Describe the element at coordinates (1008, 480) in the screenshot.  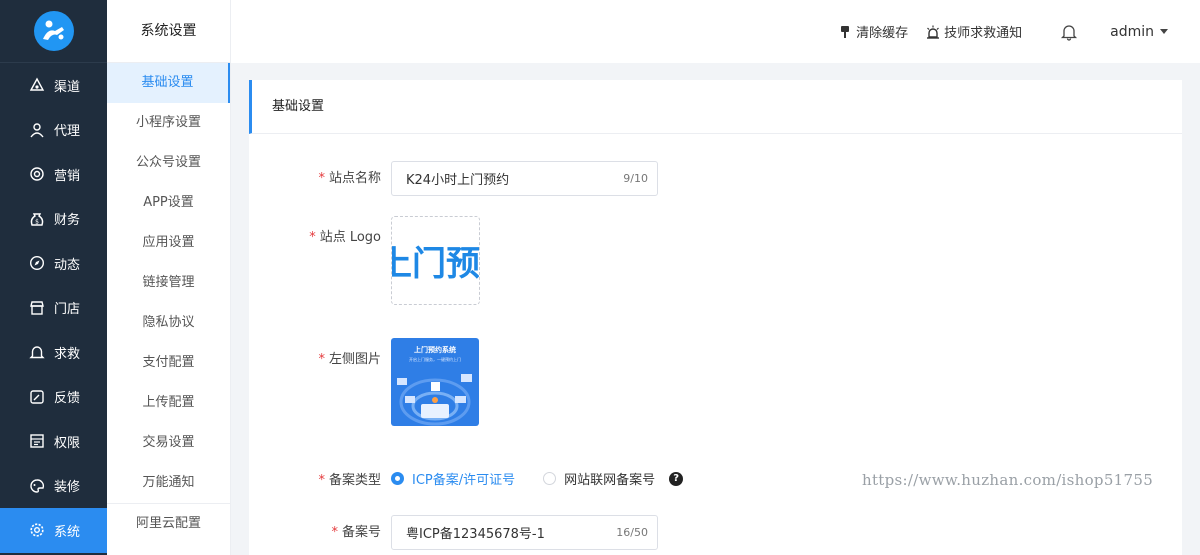
I see `watermark-text: https://www.huzhan.com/ishop51755` at that location.